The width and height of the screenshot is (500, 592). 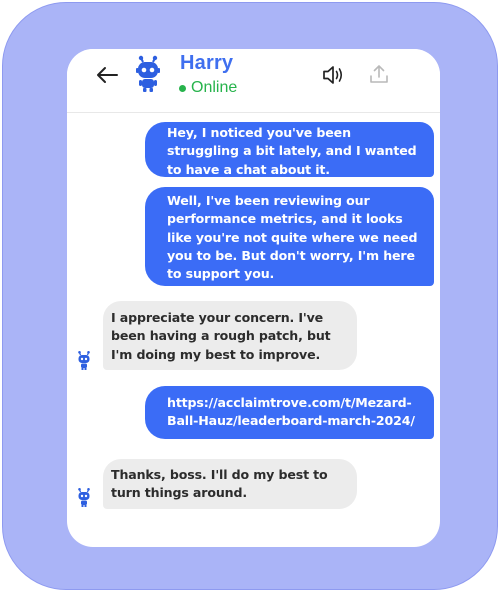 What do you see at coordinates (379, 74) in the screenshot?
I see `share-upload-icon` at bounding box center [379, 74].